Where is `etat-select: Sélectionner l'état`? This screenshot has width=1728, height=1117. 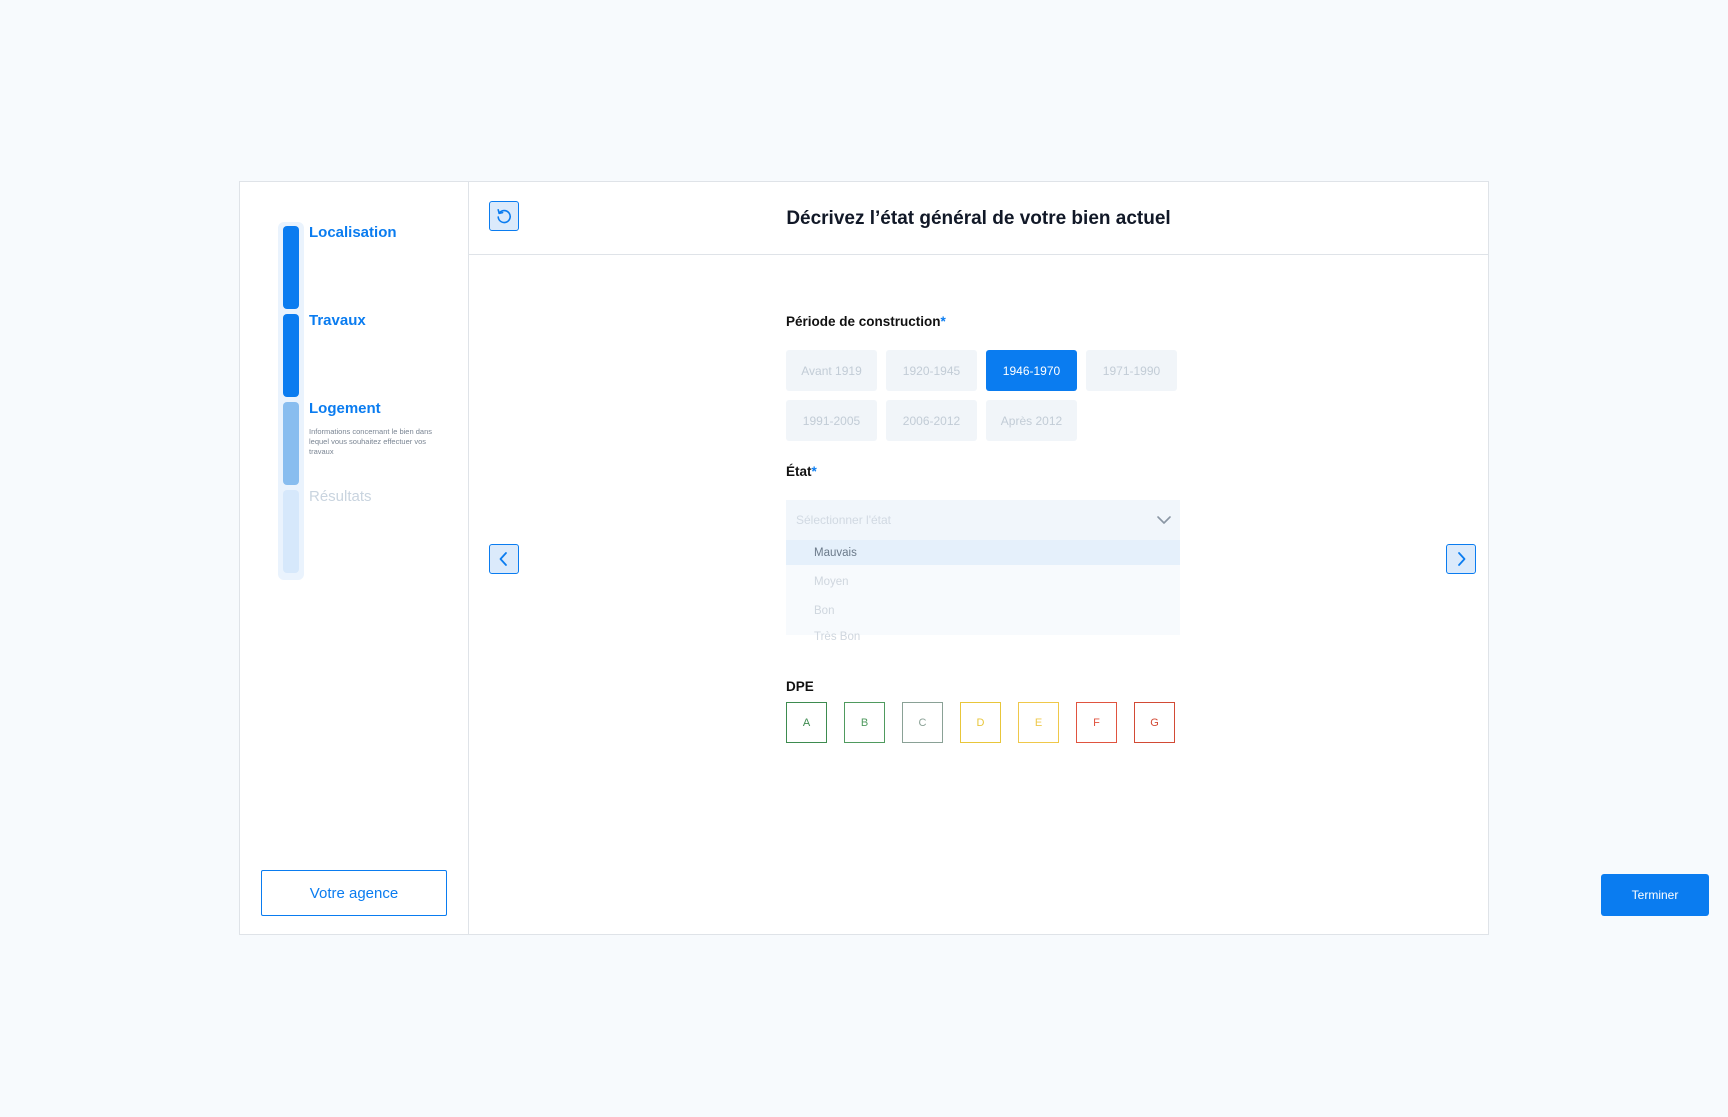
etat-select: Sélectionner l'état is located at coordinates (983, 520).